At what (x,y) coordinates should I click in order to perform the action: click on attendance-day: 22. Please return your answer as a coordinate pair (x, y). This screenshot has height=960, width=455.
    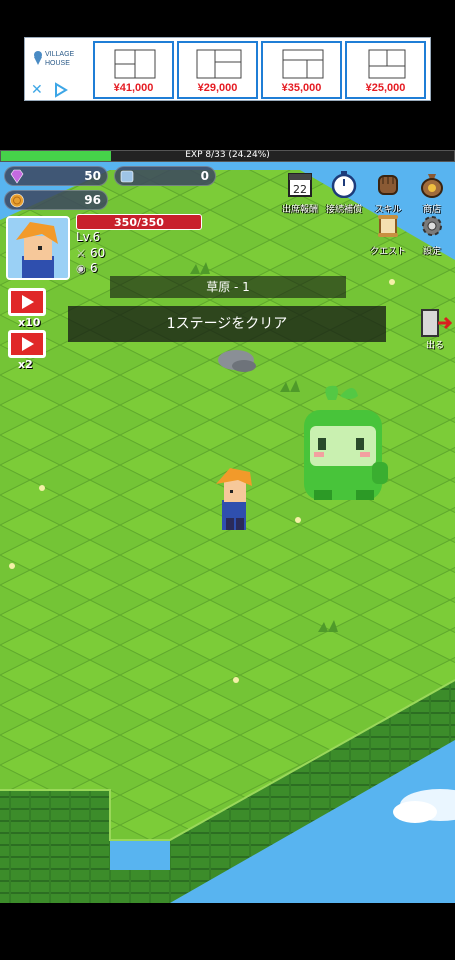
    Looking at the image, I should click on (300, 189).